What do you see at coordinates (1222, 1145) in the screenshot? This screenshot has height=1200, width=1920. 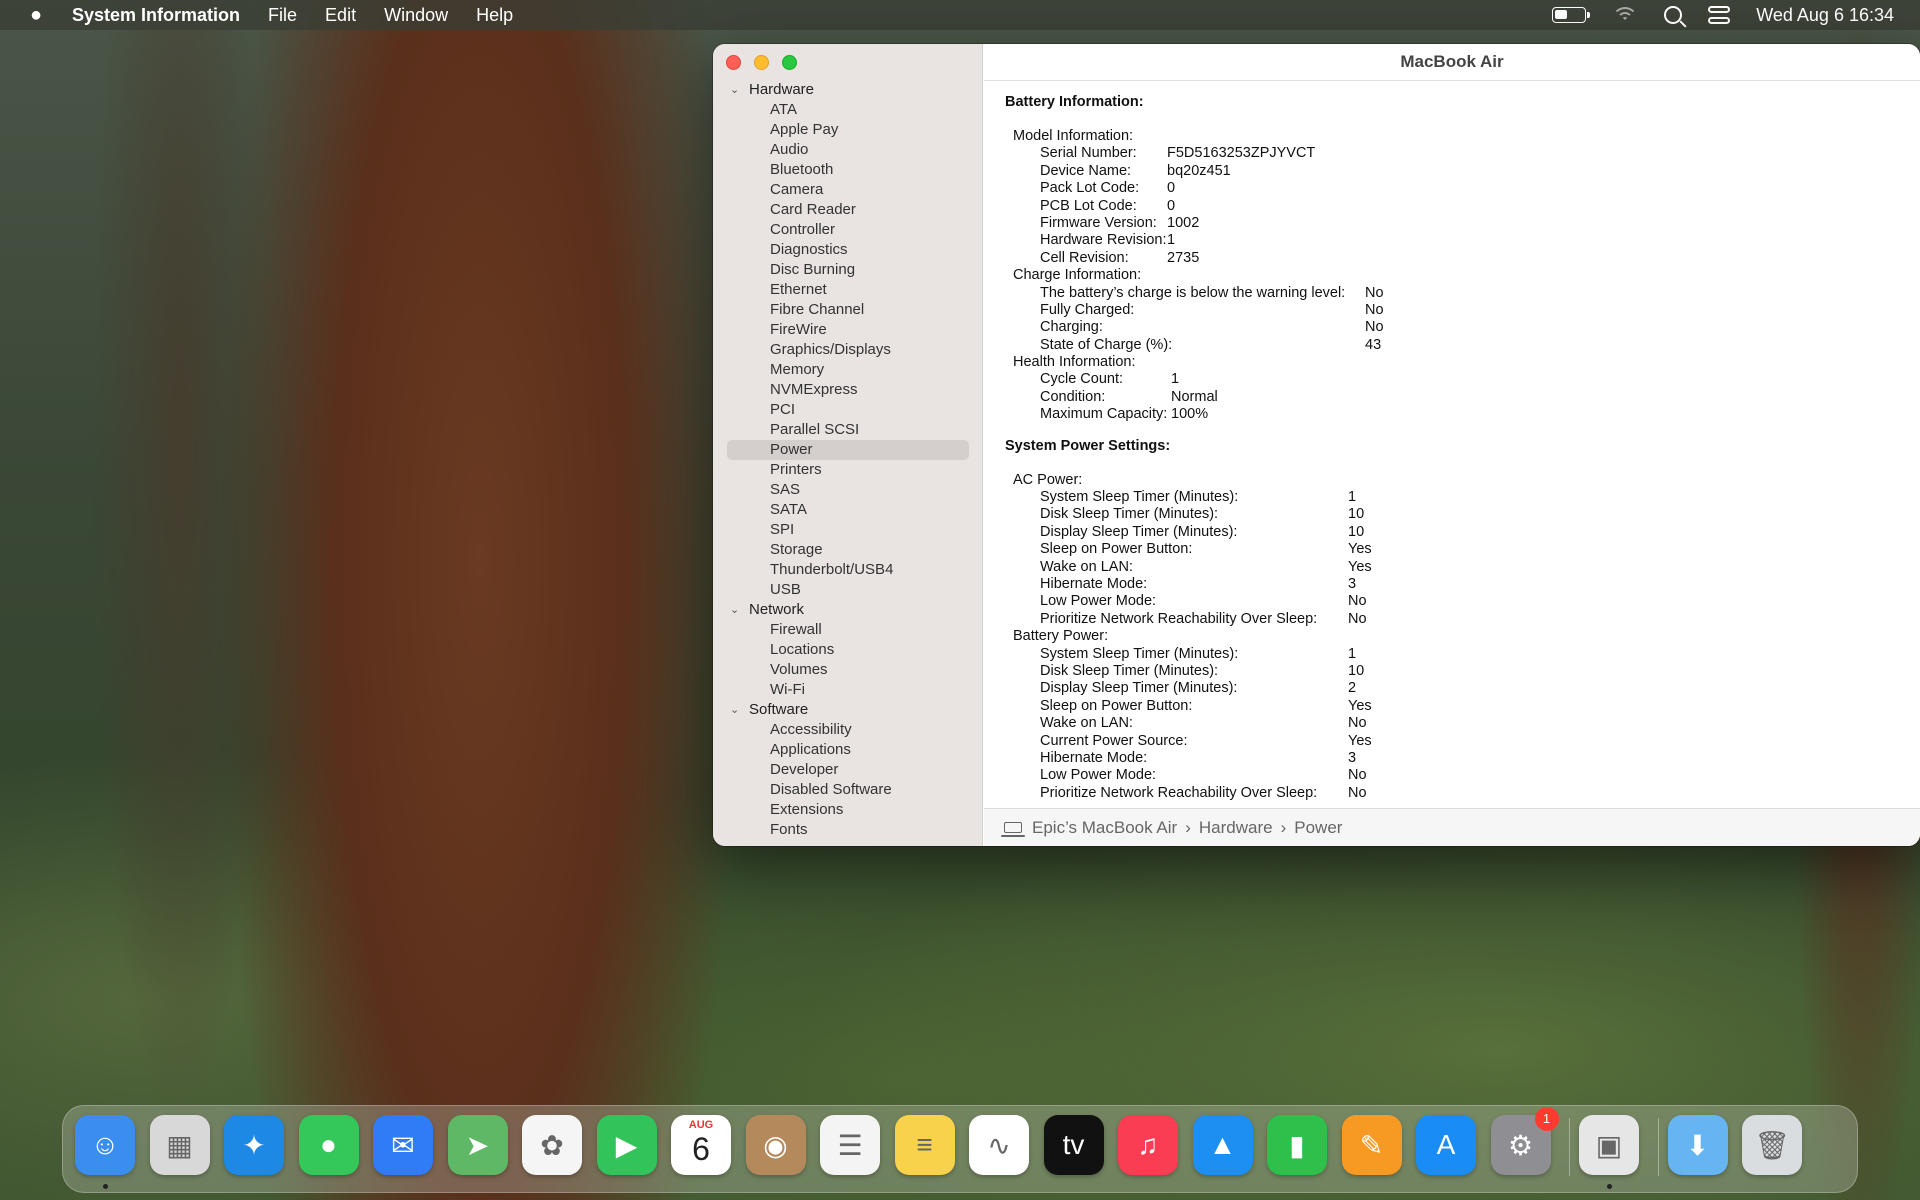 I see `keynote-icon: ▲` at bounding box center [1222, 1145].